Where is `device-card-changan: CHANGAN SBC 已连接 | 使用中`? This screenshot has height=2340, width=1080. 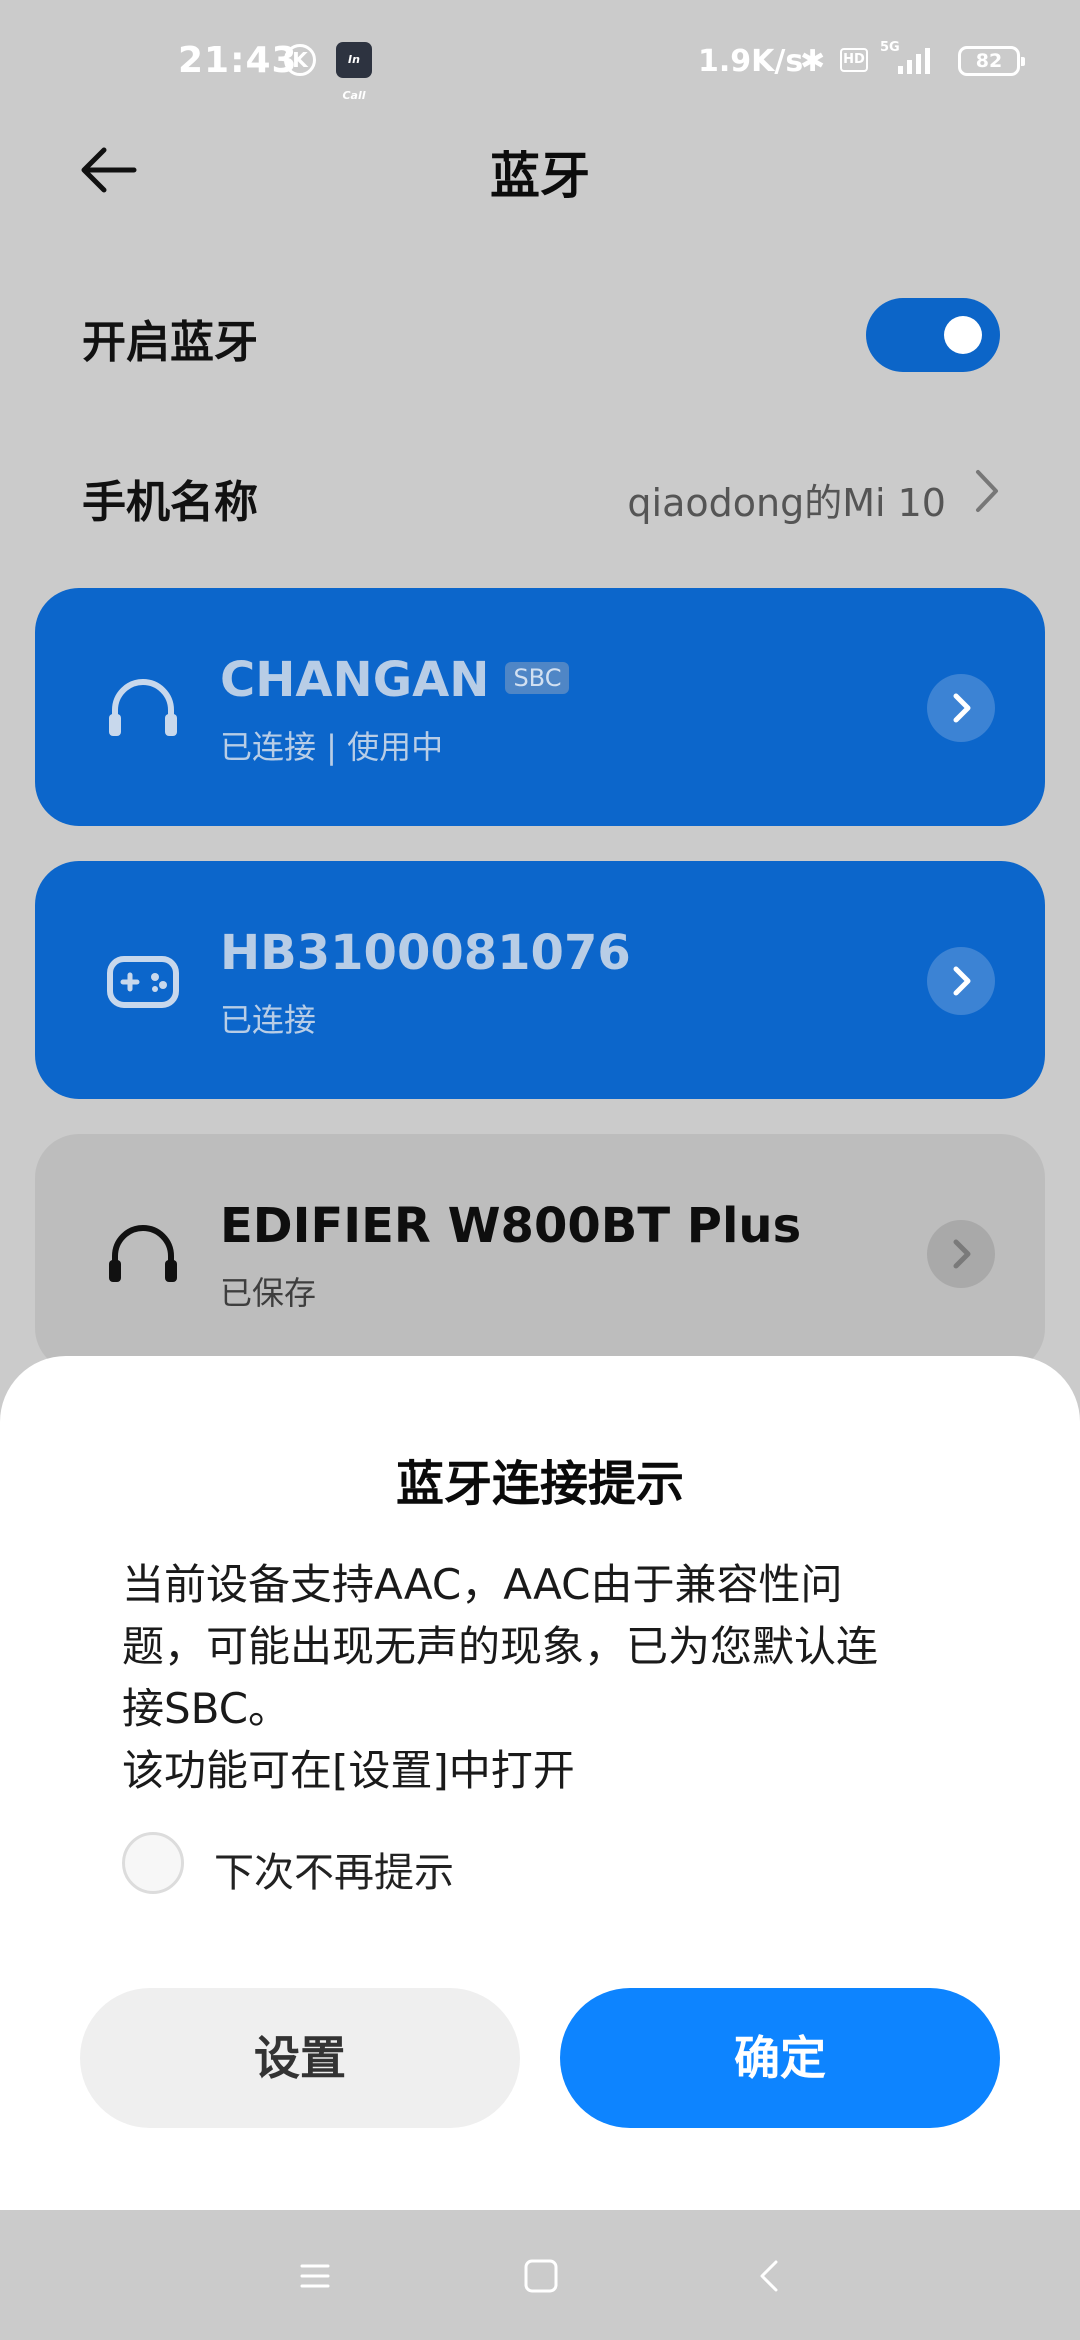
device-card-changan: CHANGAN SBC 已连接 | 使用中 is located at coordinates (540, 707).